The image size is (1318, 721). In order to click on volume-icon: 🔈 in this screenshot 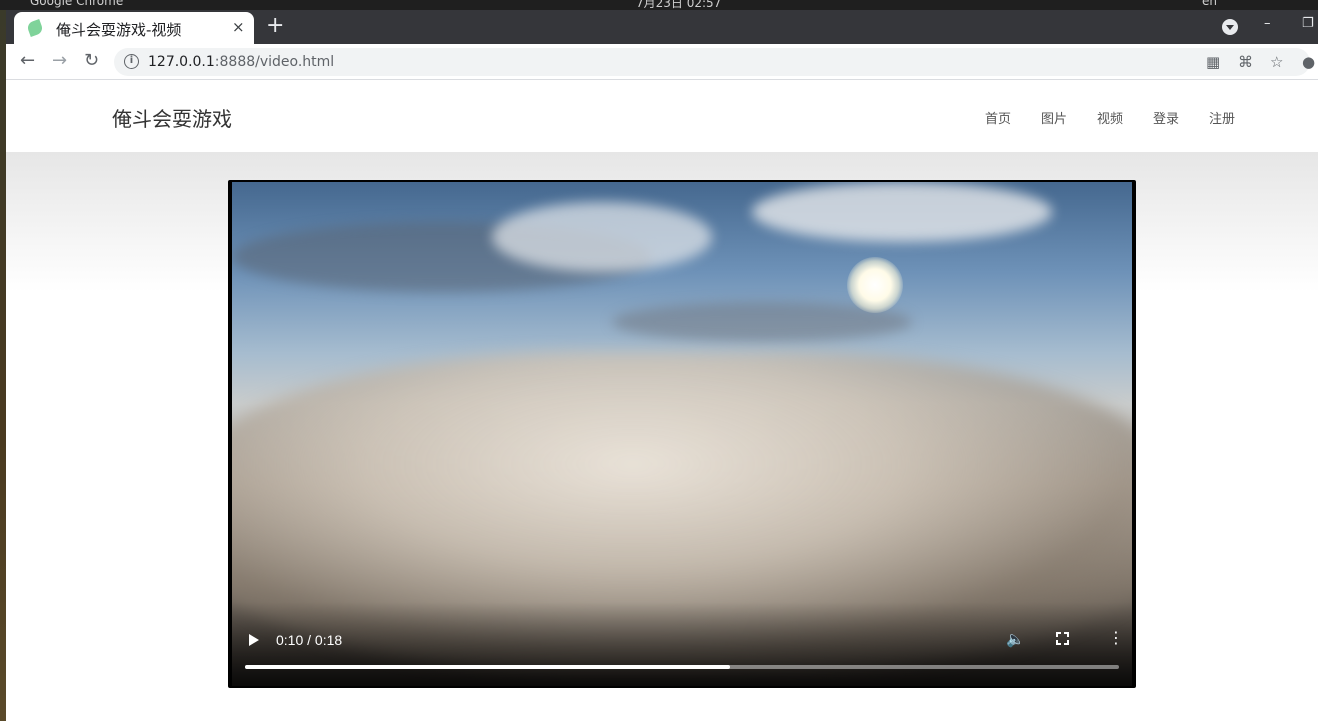, I will do `click(1015, 639)`.